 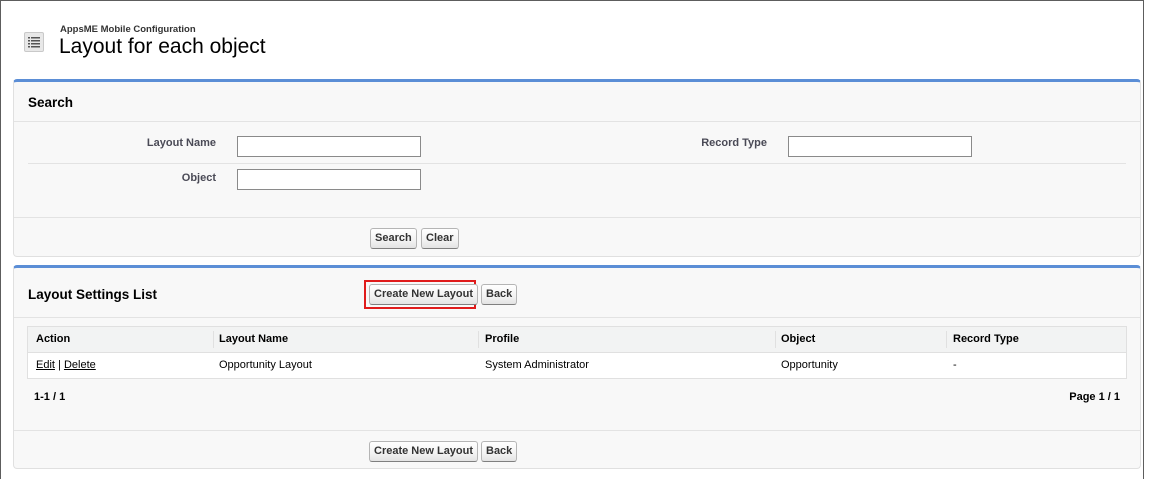 What do you see at coordinates (424, 451) in the screenshot?
I see `footer-create-new-layout-button: Create New Layout` at bounding box center [424, 451].